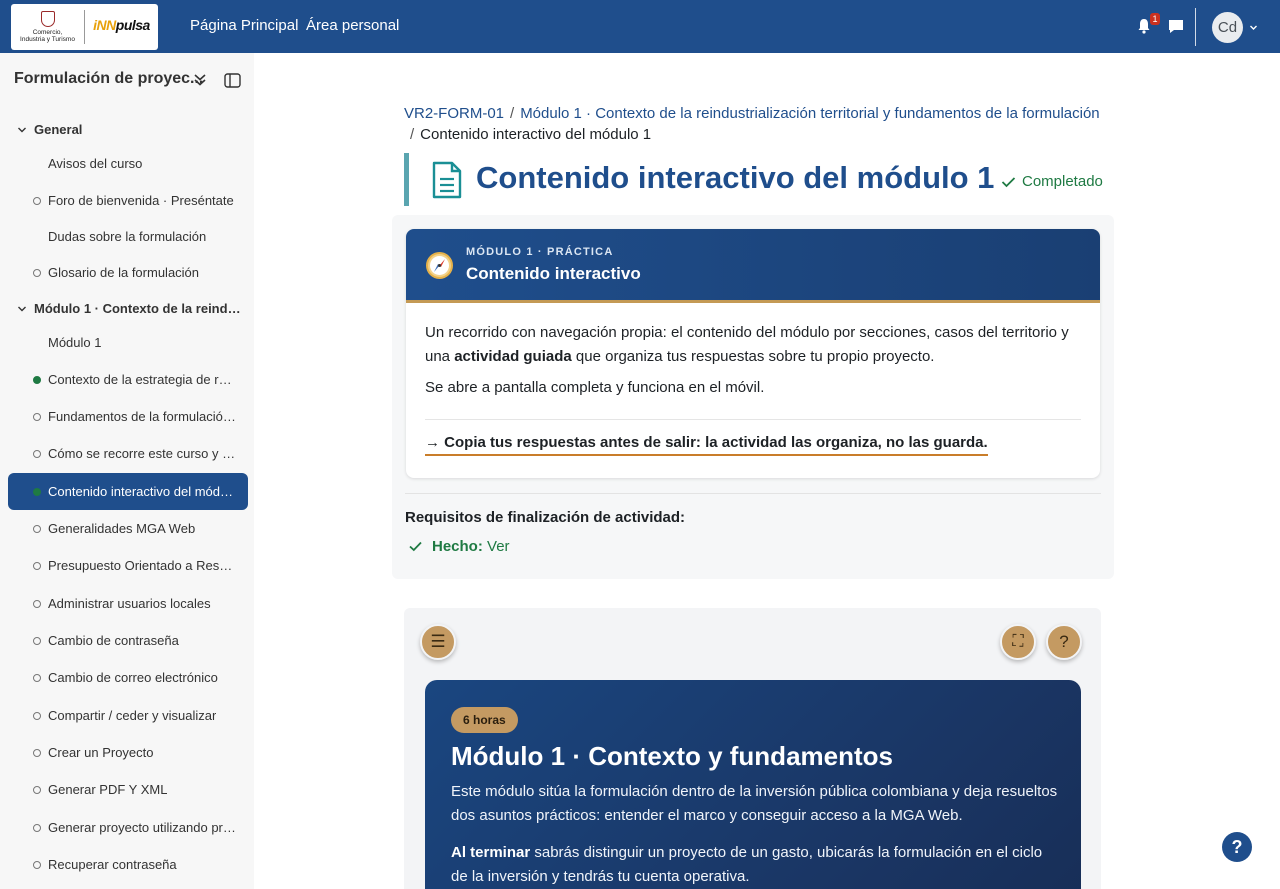  I want to click on sidebar-item-label: Cambio de correo electrónico, so click(133, 677).